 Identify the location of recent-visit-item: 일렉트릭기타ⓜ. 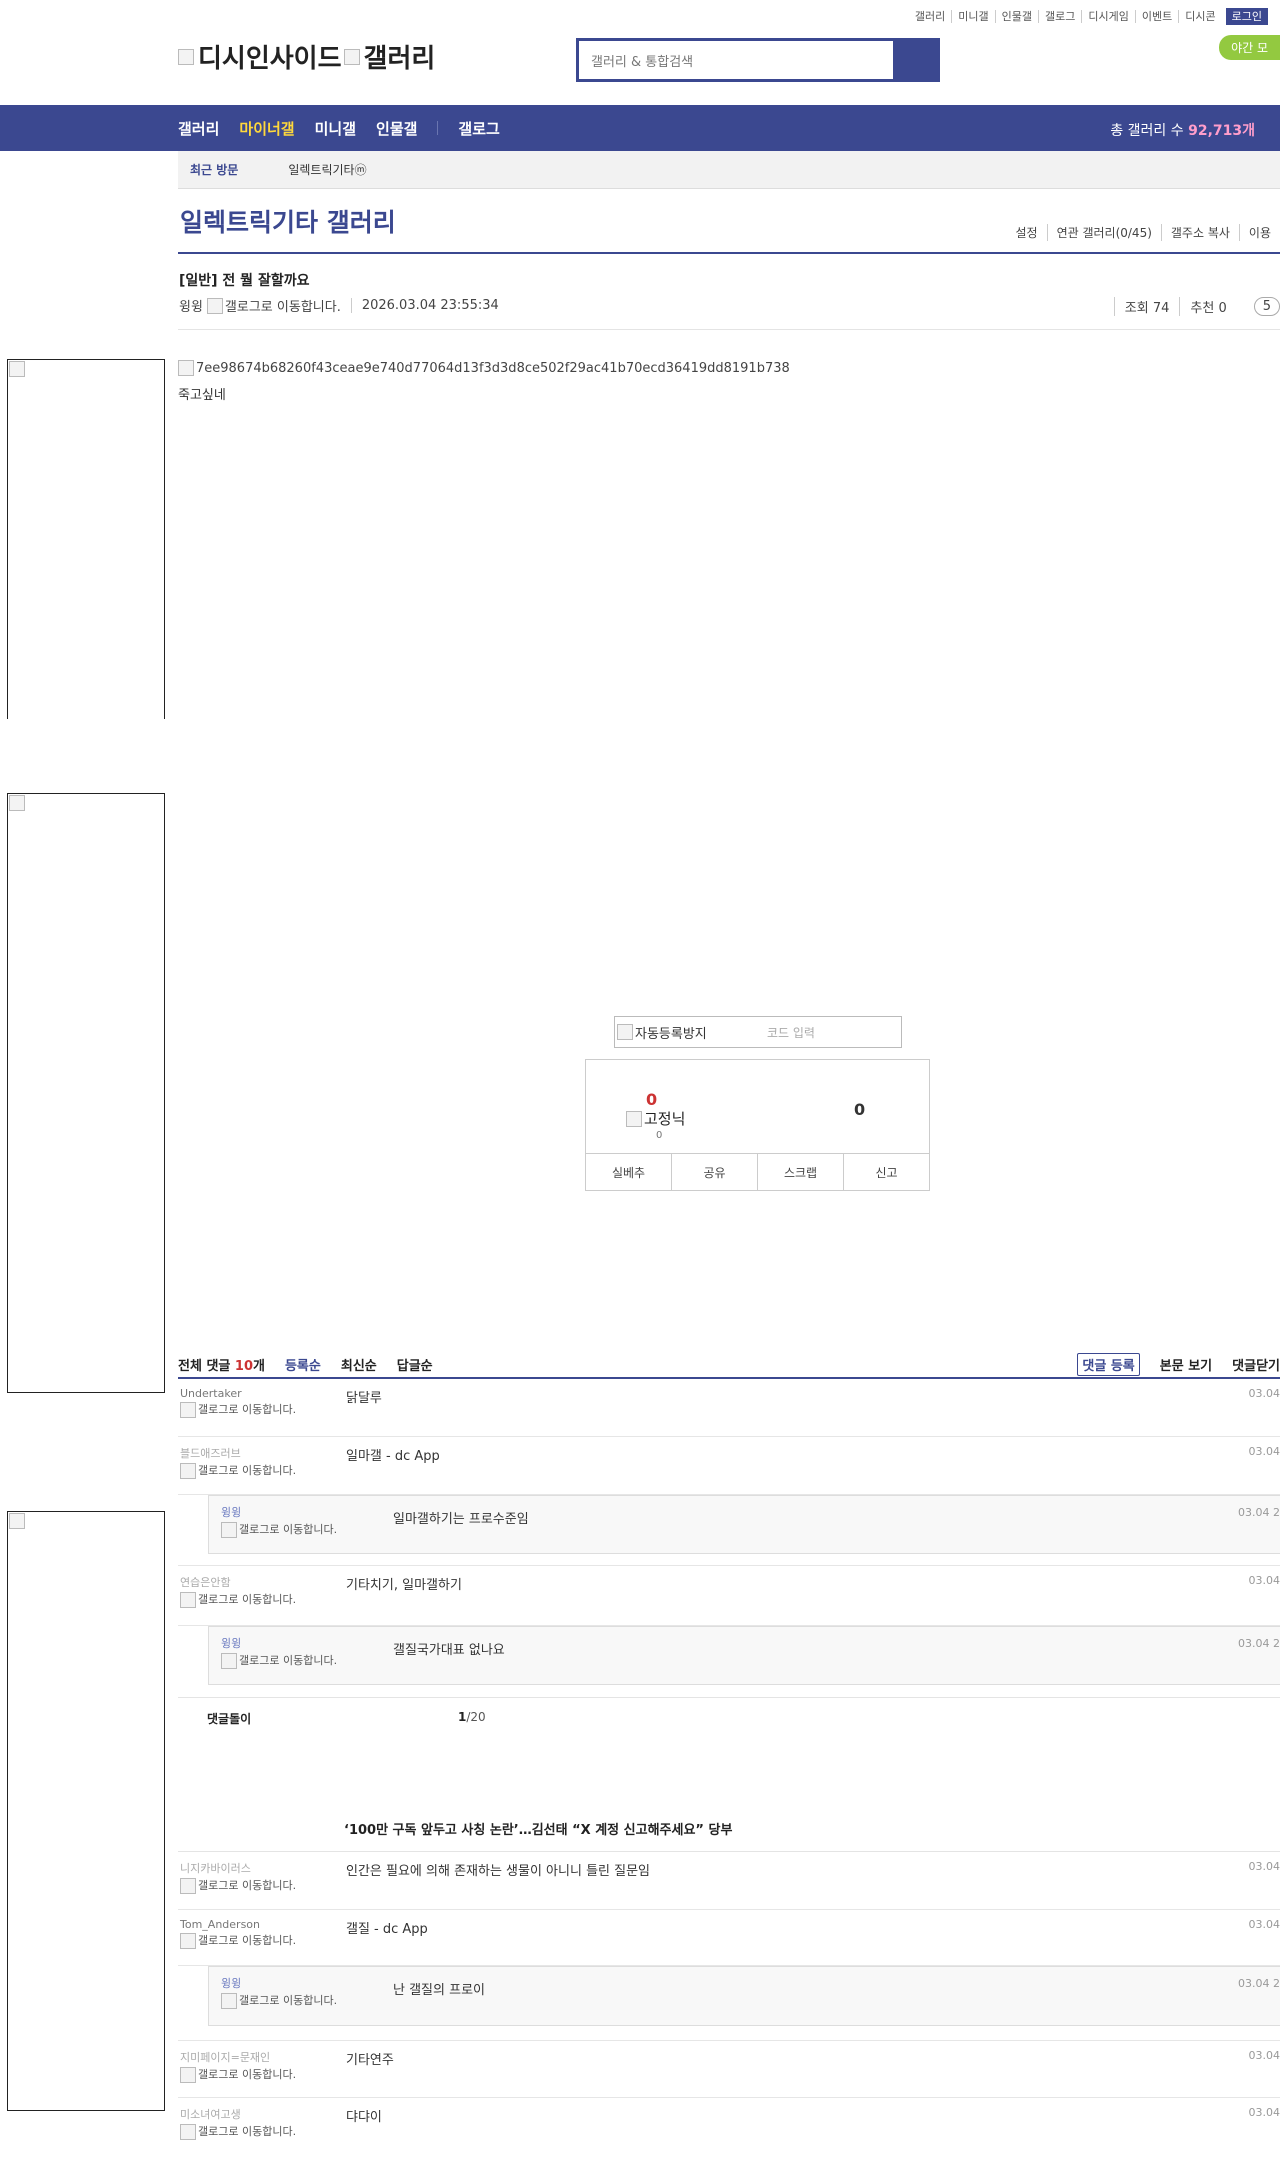
(327, 169).